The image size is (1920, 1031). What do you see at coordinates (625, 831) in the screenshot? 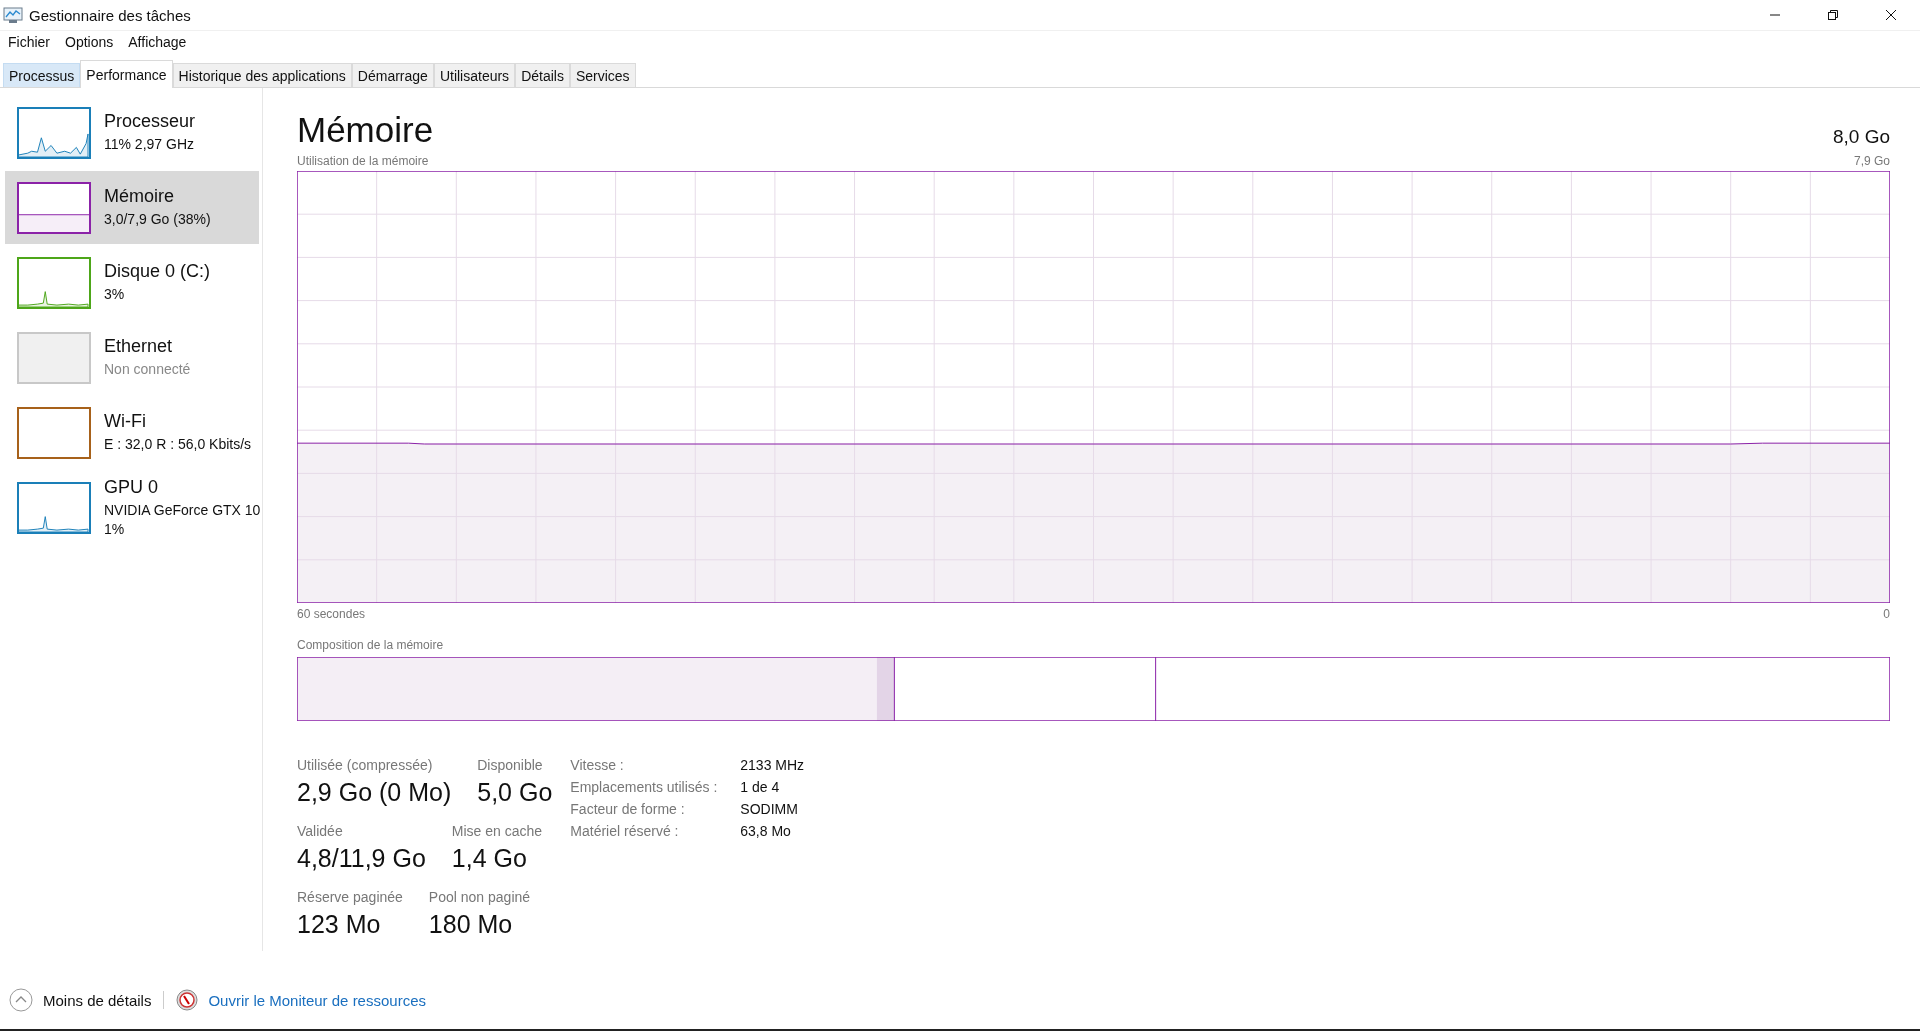
I see `detail-label: Matériel réservé :` at bounding box center [625, 831].